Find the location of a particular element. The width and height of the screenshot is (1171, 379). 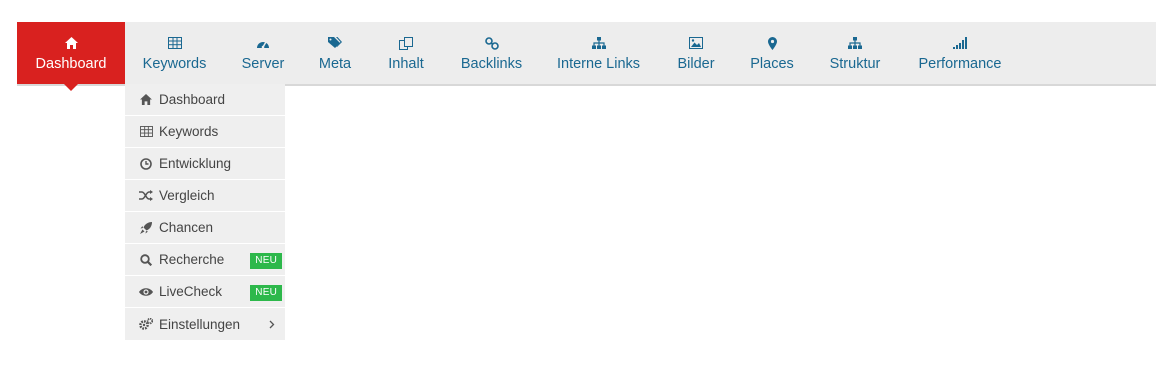

nav-item-label: Dashboard is located at coordinates (71, 64).